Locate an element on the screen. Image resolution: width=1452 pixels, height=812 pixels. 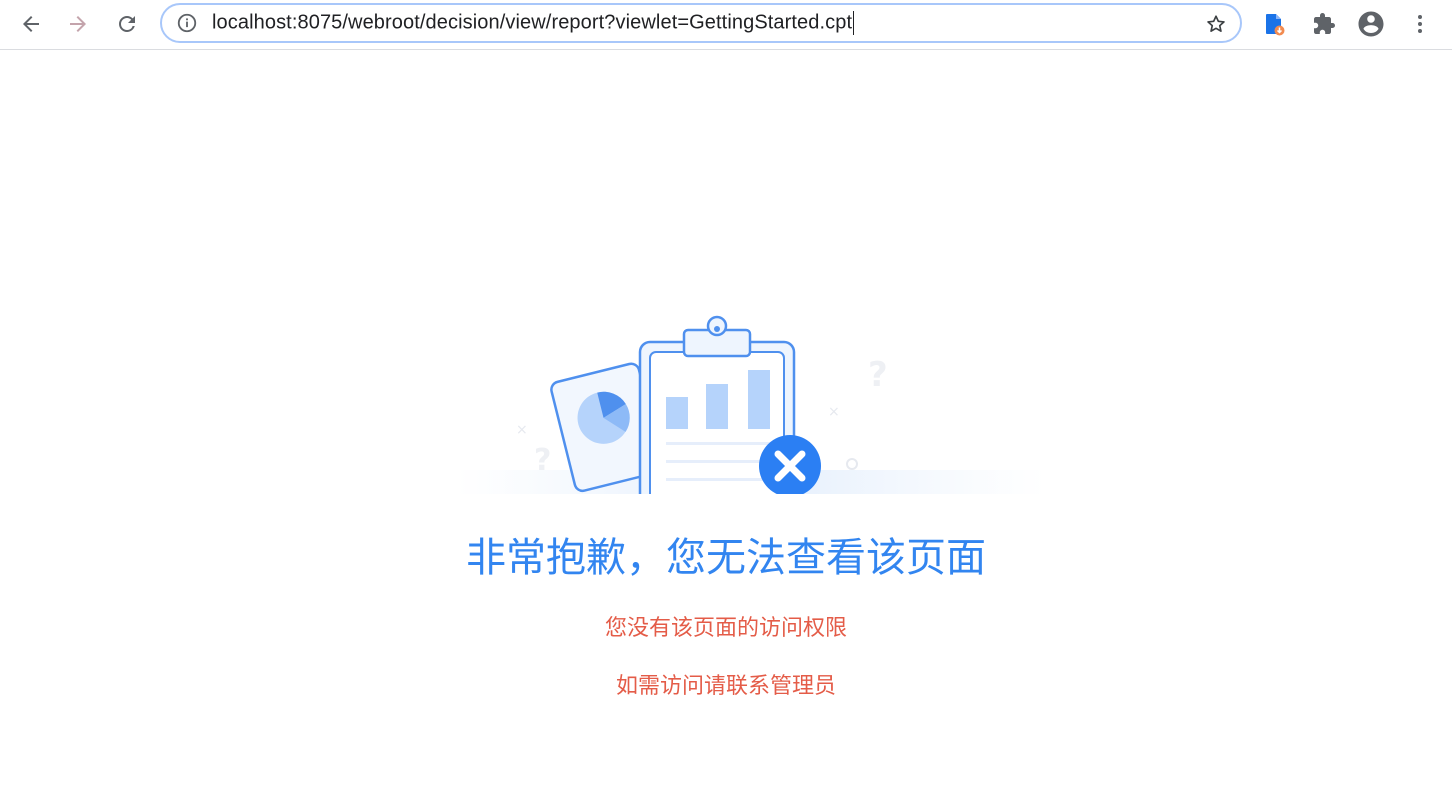
star-icon is located at coordinates (1216, 23).